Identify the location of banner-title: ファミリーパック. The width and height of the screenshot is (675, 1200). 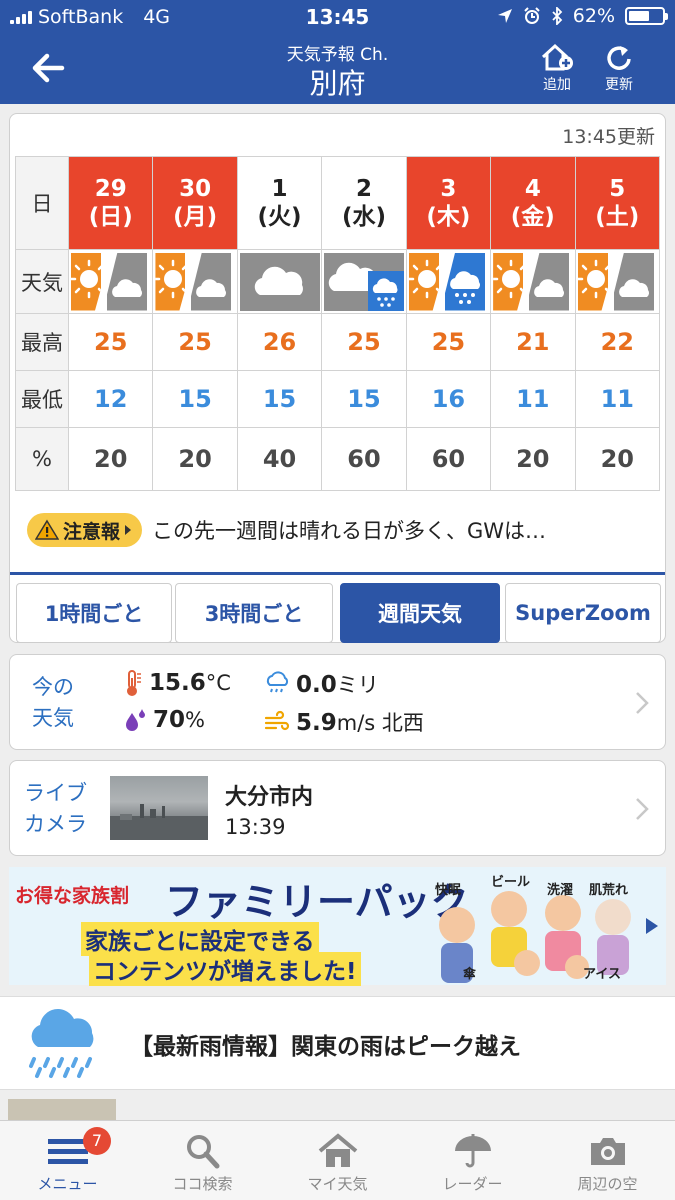
(317, 902).